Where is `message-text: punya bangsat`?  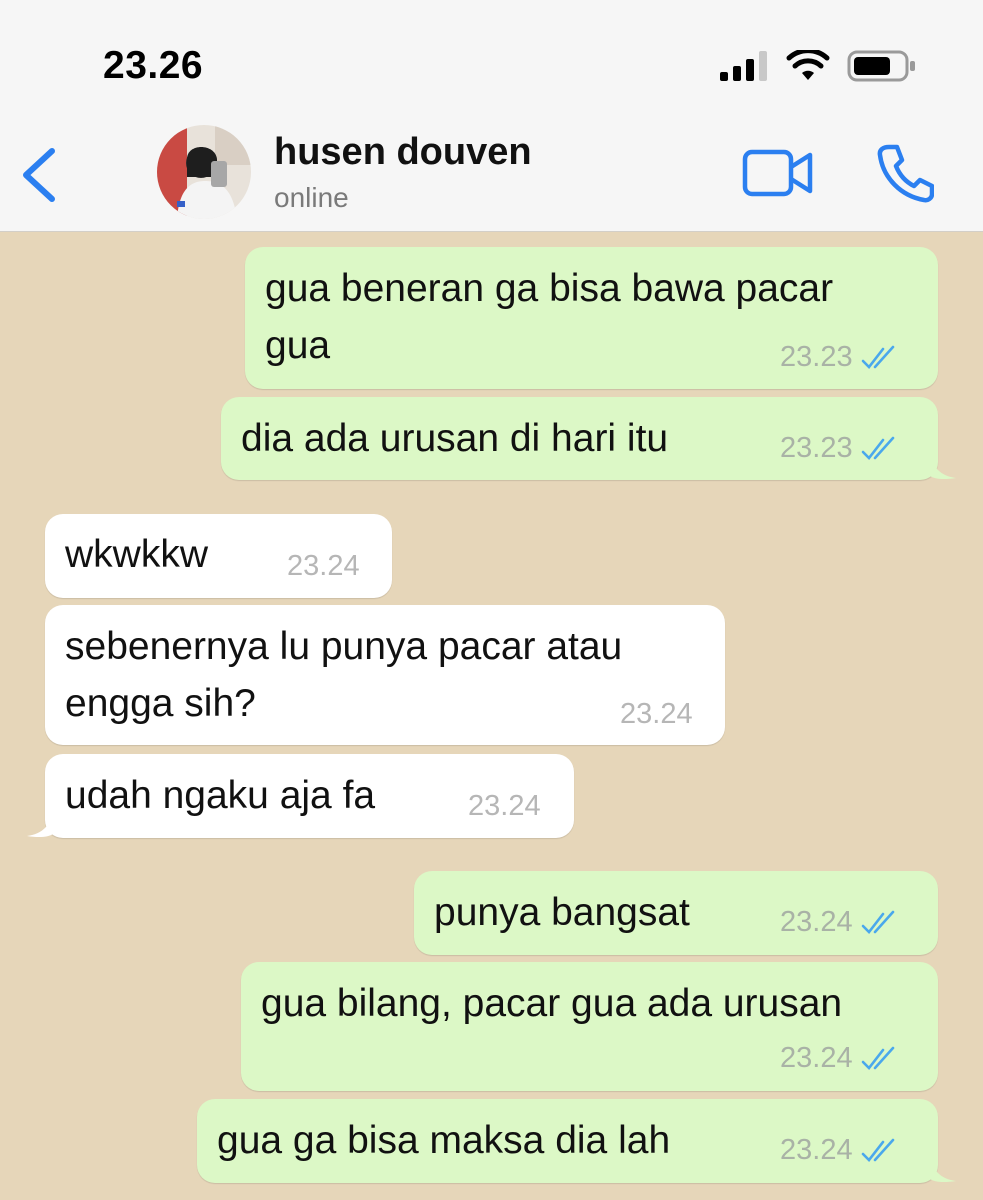
message-text: punya bangsat is located at coordinates (562, 912).